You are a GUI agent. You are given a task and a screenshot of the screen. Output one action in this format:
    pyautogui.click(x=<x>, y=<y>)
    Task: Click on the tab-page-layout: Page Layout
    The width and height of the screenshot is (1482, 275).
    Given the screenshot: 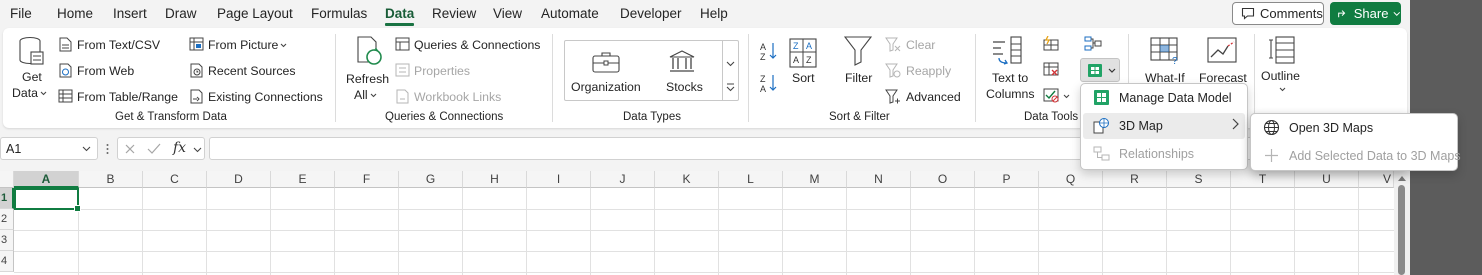 What is the action you would take?
    pyautogui.click(x=255, y=13)
    